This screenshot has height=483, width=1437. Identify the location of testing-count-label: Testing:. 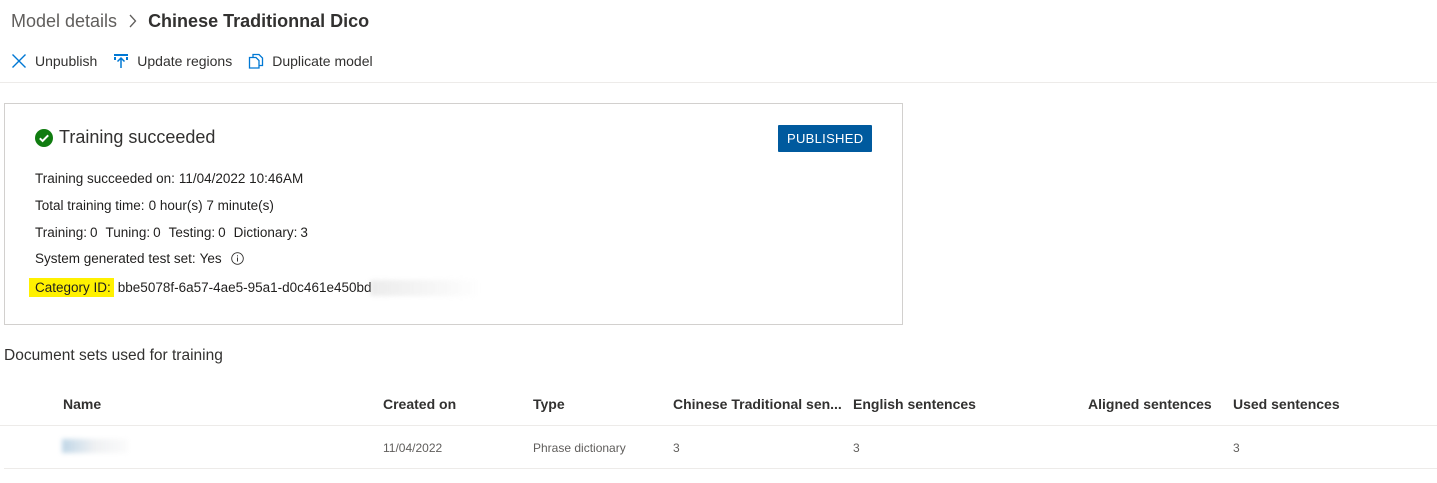
(192, 232).